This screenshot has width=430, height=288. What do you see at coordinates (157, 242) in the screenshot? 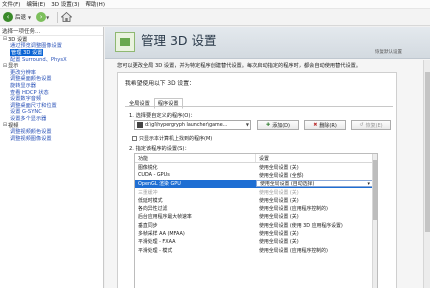
I see `feature-cell: 平滑处理 - FXAA` at bounding box center [157, 242].